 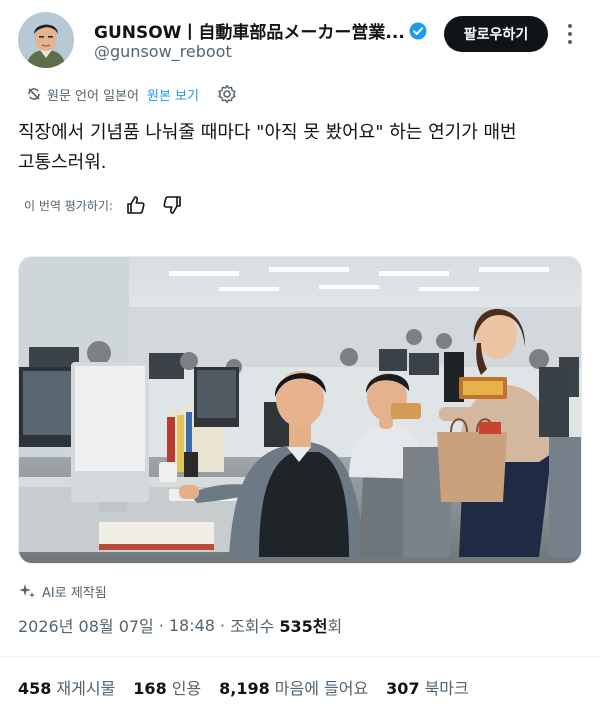 I want to click on bookmarks-label: 북마크, so click(x=446, y=688).